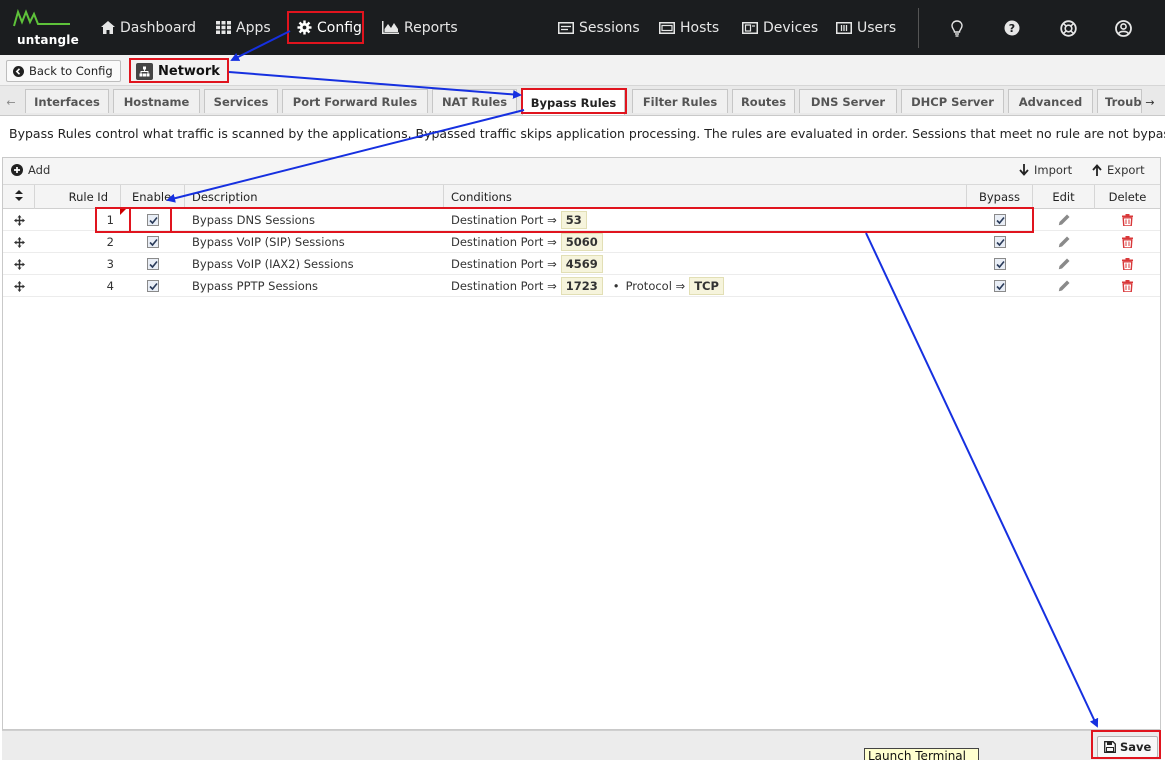  Describe the element at coordinates (952, 101) in the screenshot. I see `tab-dhcp-server: DHCP Server` at that location.